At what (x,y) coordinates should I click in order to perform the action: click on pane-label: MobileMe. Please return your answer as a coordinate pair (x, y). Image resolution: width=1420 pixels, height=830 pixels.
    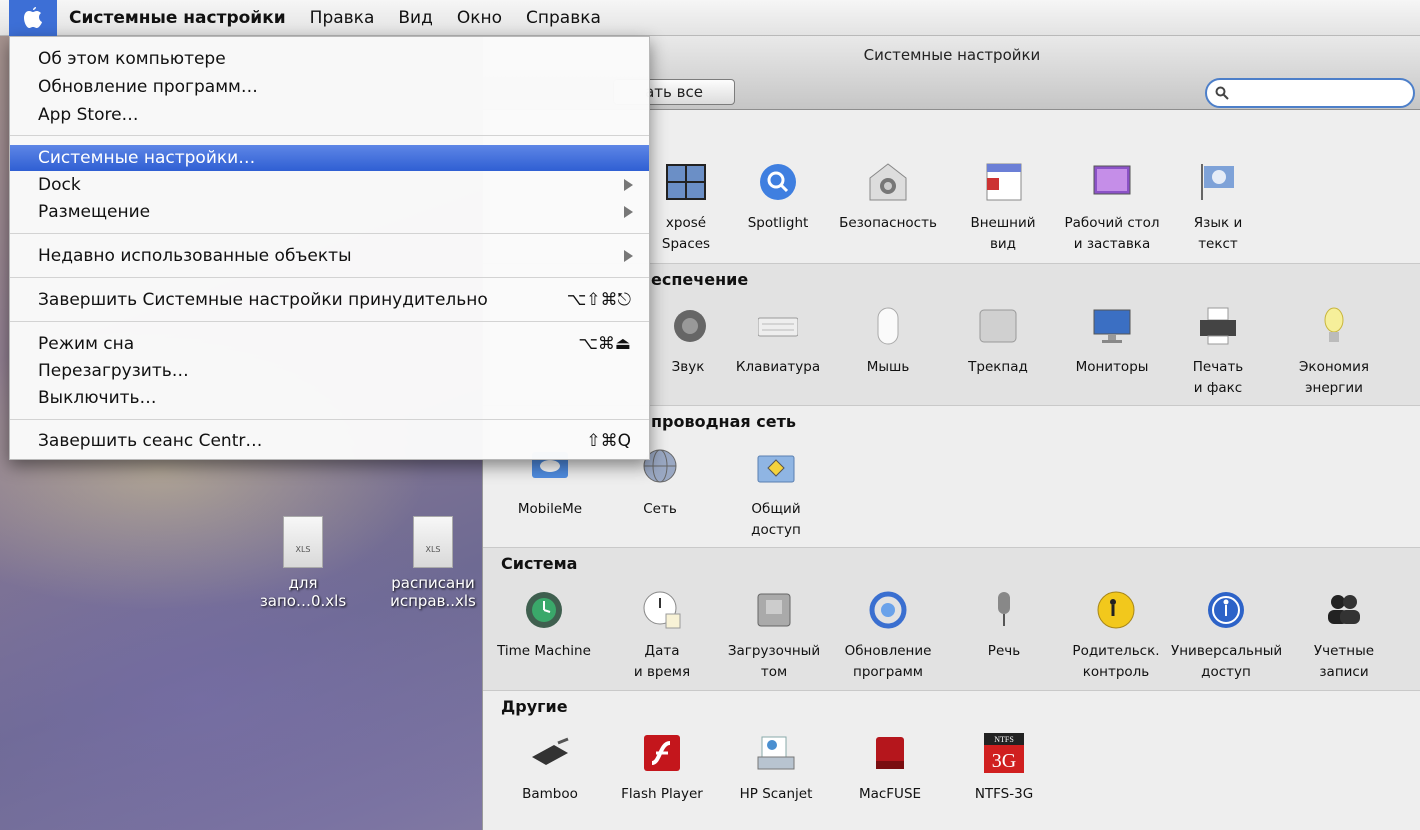
    Looking at the image, I should click on (550, 509).